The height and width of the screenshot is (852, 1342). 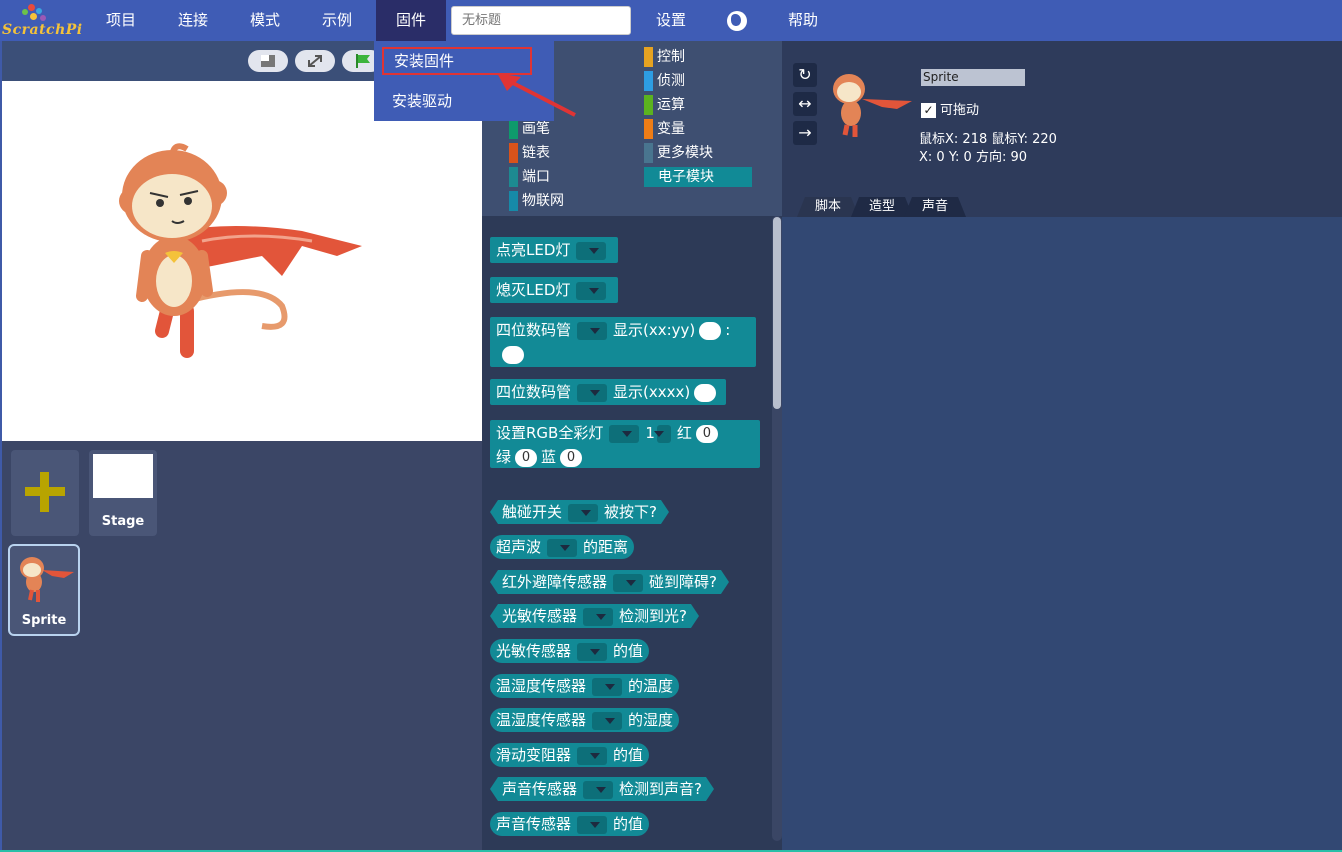 I want to click on rgb-blue-input: 0, so click(x=571, y=457).